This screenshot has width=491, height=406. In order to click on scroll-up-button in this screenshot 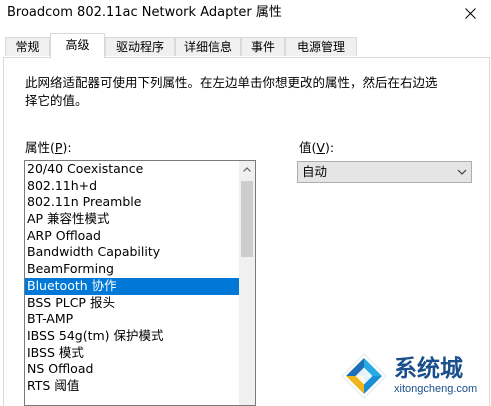, I will do `click(247, 169)`.